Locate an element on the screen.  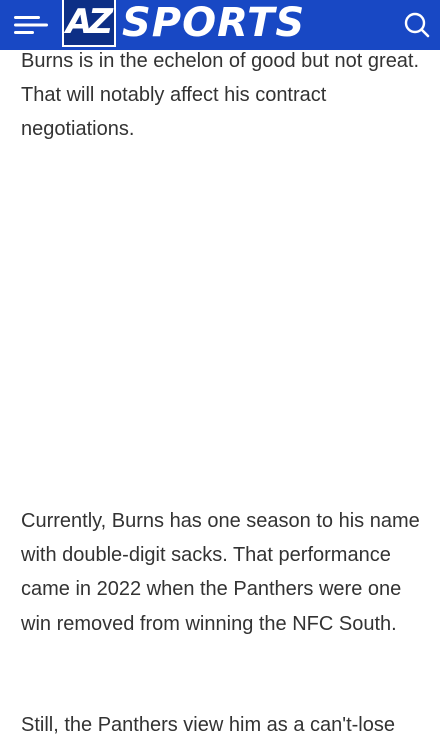
menu-icon is located at coordinates (31, 25).